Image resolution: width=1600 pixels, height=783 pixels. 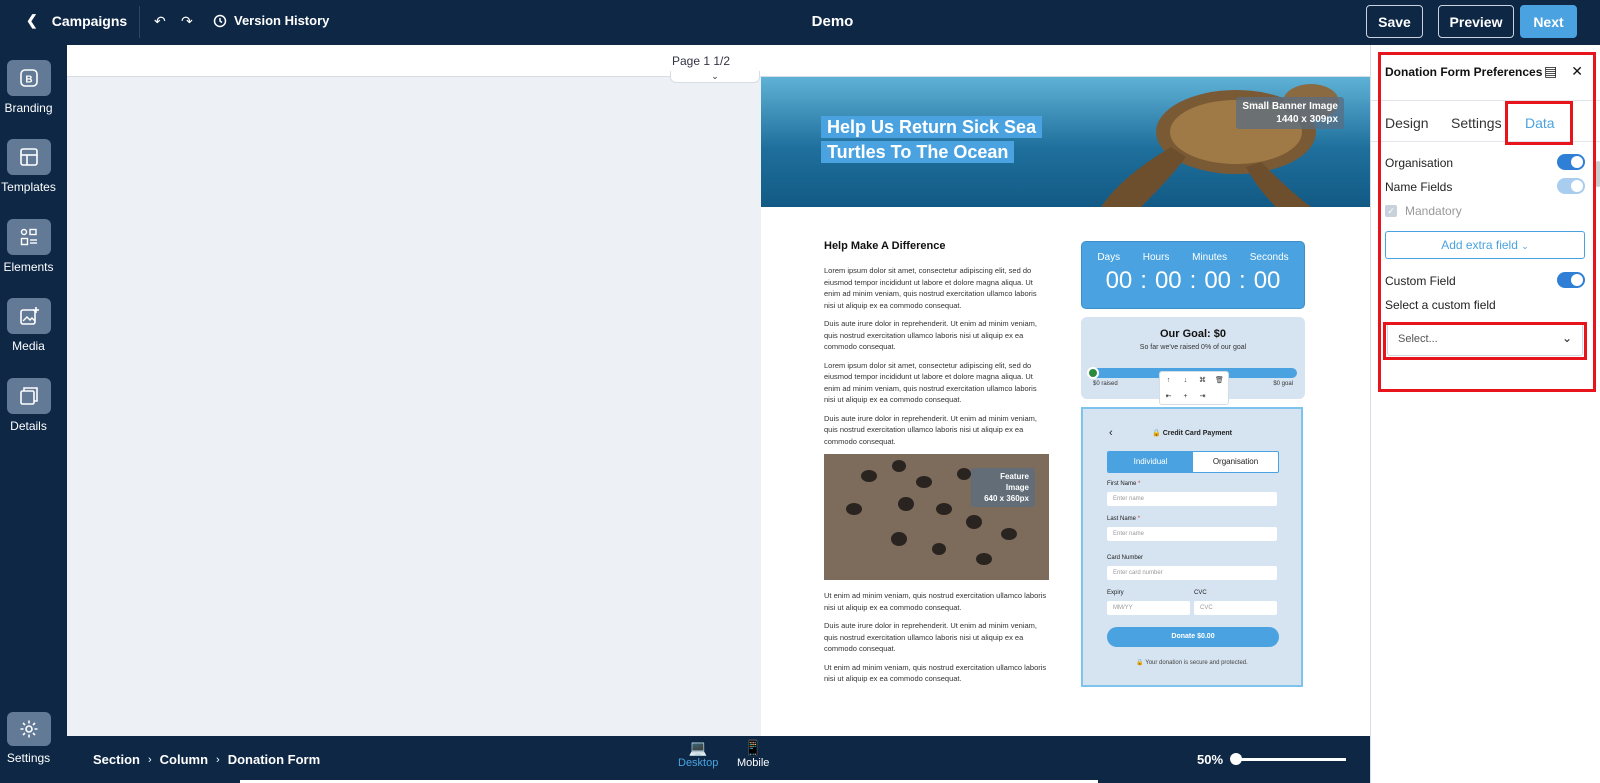 I want to click on cvc-label: CVC, so click(x=1200, y=593).